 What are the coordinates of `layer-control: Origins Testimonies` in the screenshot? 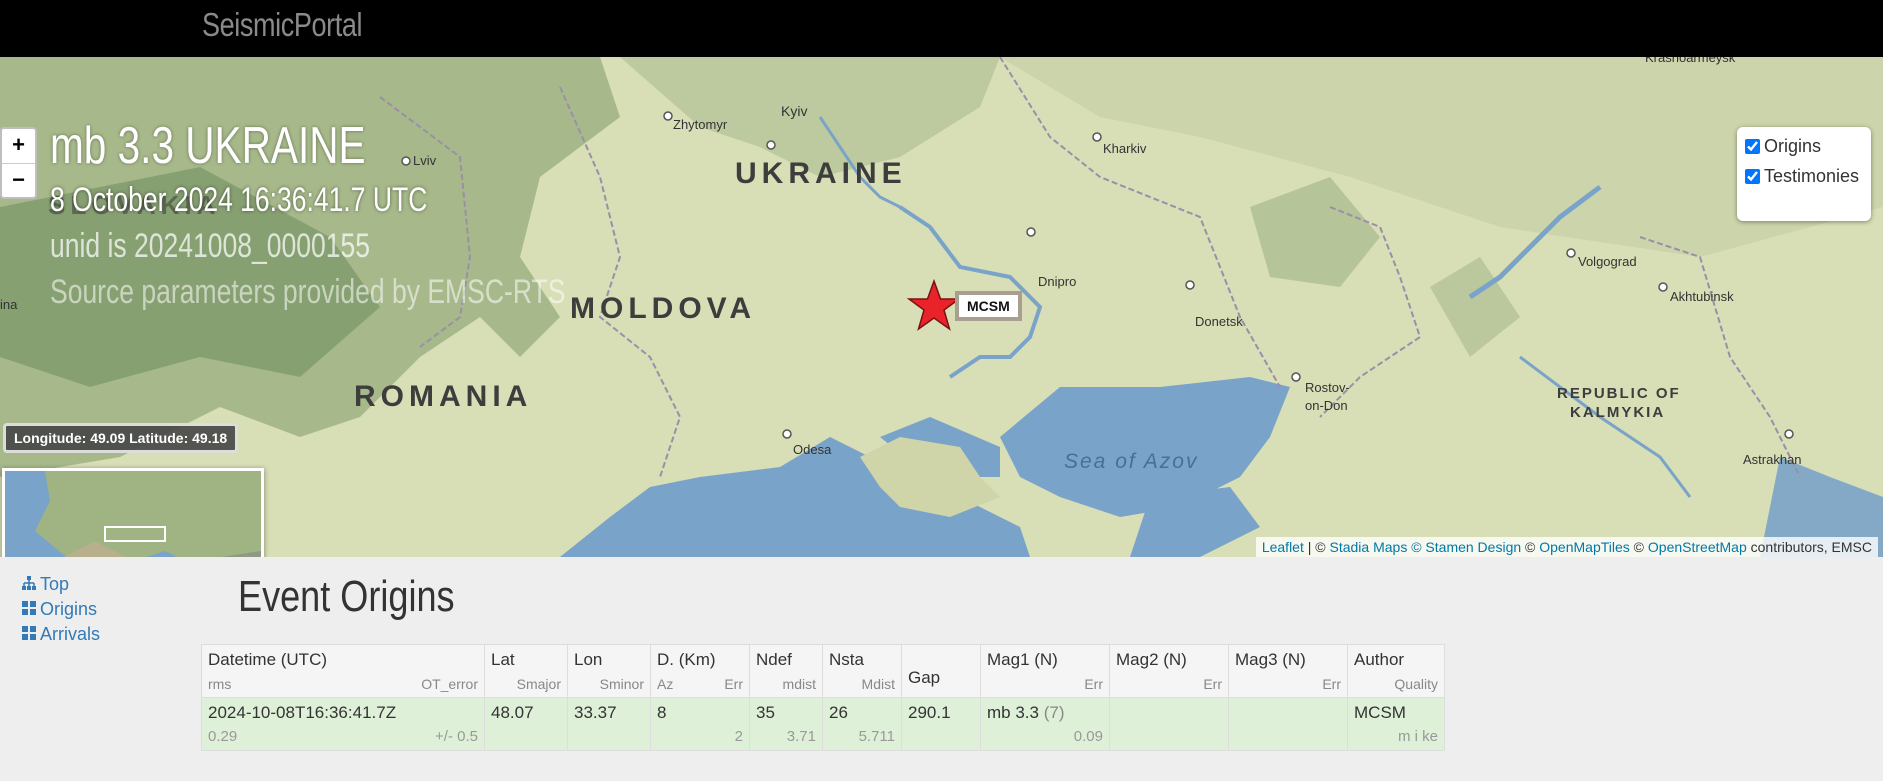 It's located at (1804, 174).